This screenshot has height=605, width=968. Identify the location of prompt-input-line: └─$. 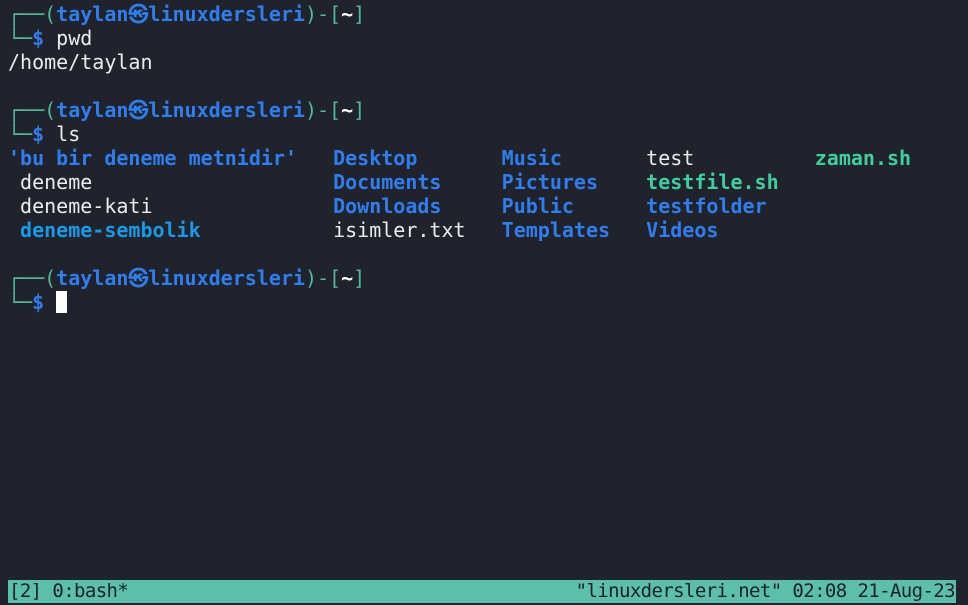
(488, 302).